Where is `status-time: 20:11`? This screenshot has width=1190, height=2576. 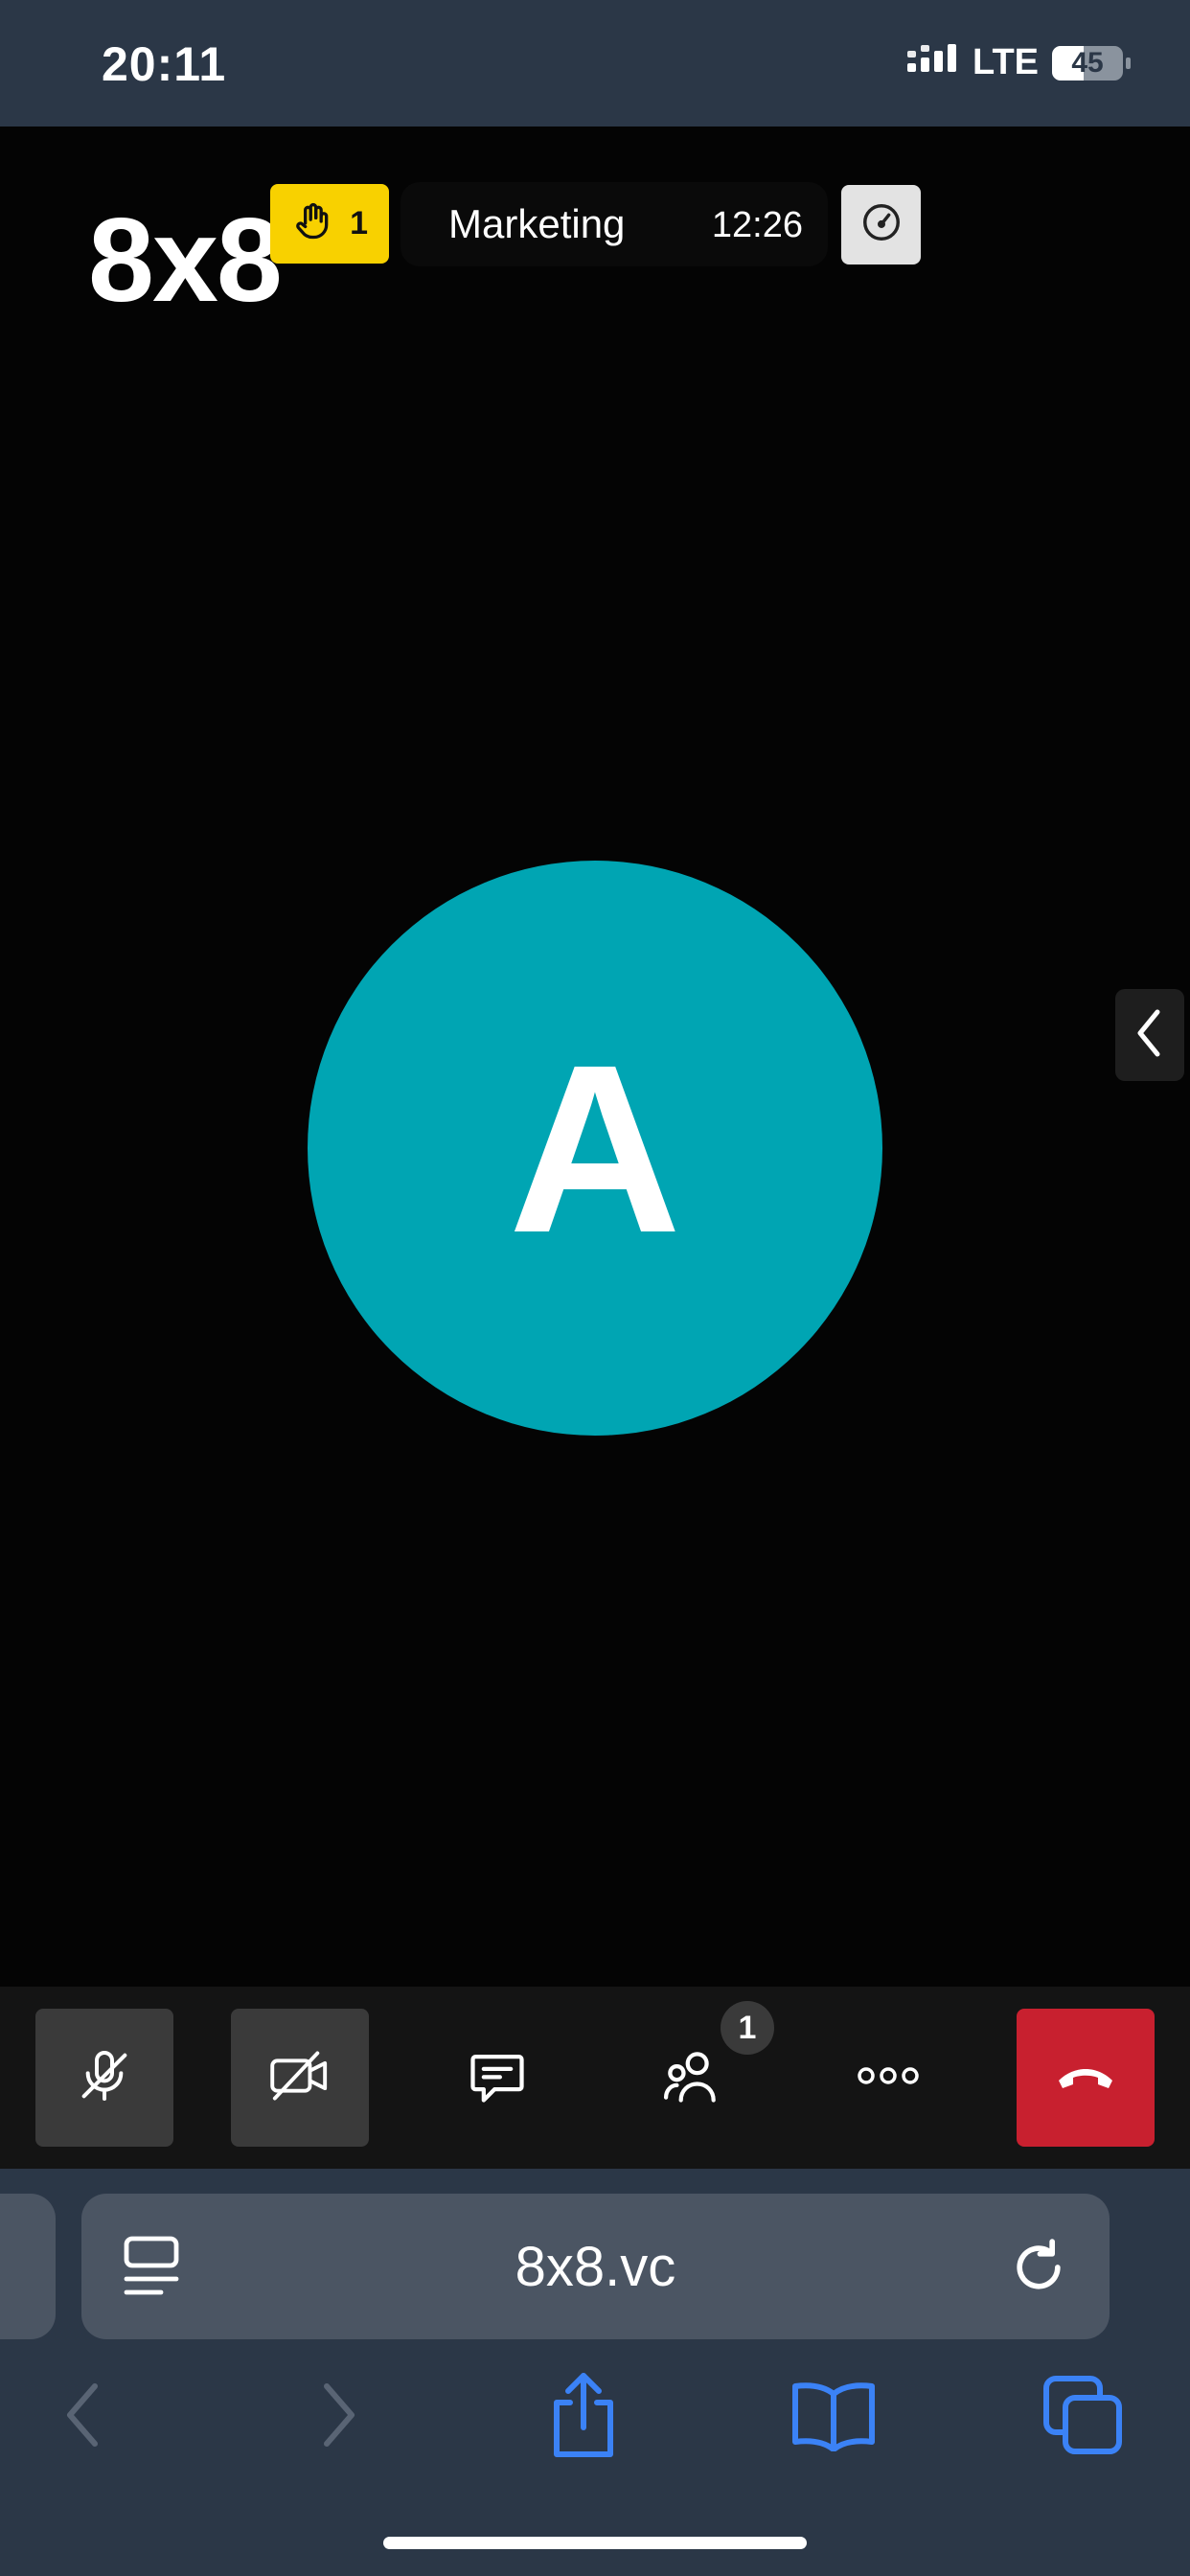
status-time: 20:11 is located at coordinates (164, 64).